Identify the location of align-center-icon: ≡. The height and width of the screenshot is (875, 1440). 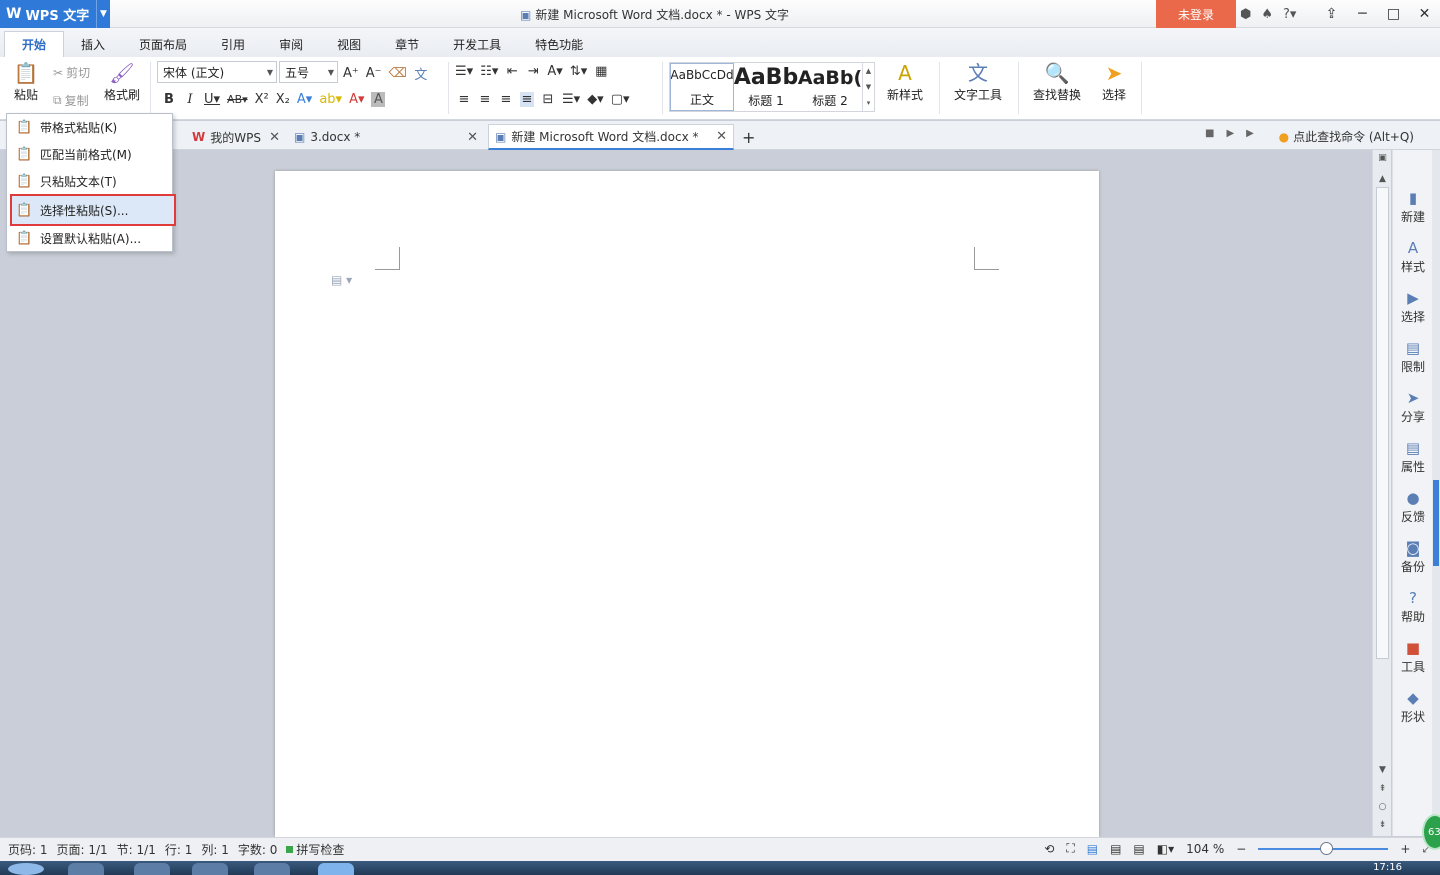
(485, 99).